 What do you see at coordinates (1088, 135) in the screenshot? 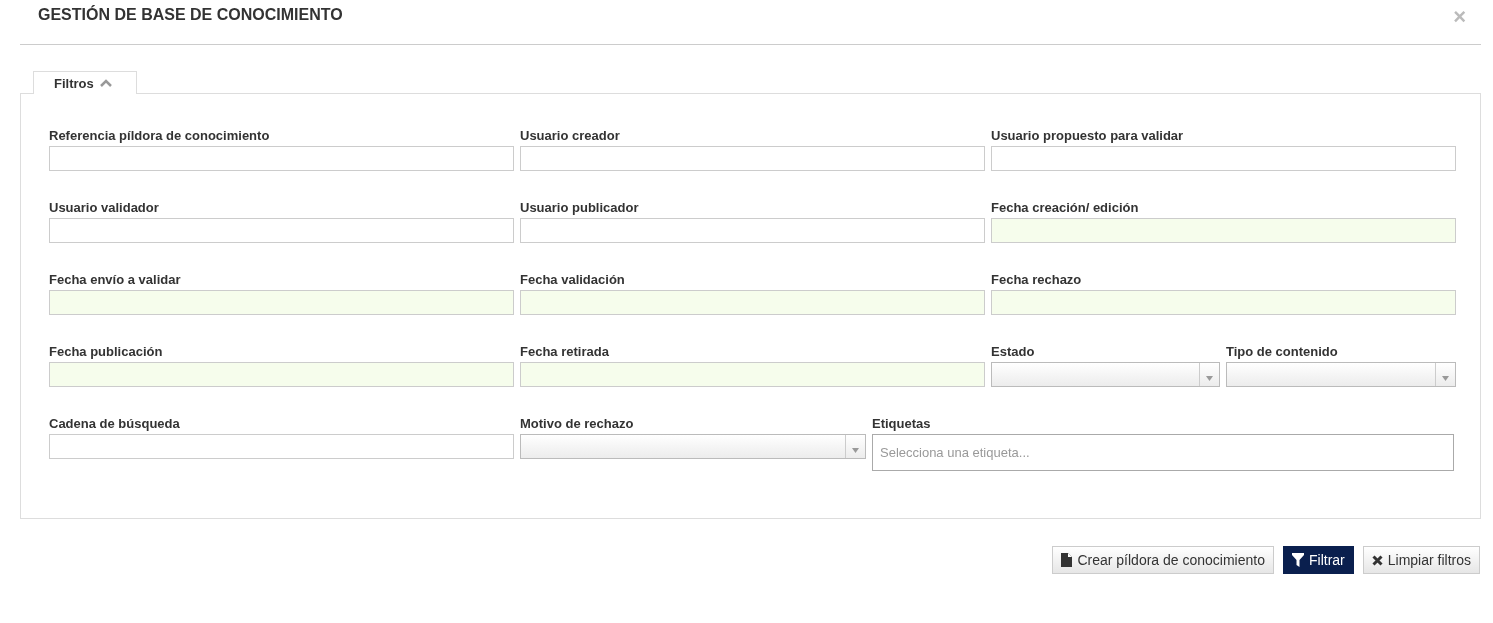
I see `field-label: Usuario propuesto para validar` at bounding box center [1088, 135].